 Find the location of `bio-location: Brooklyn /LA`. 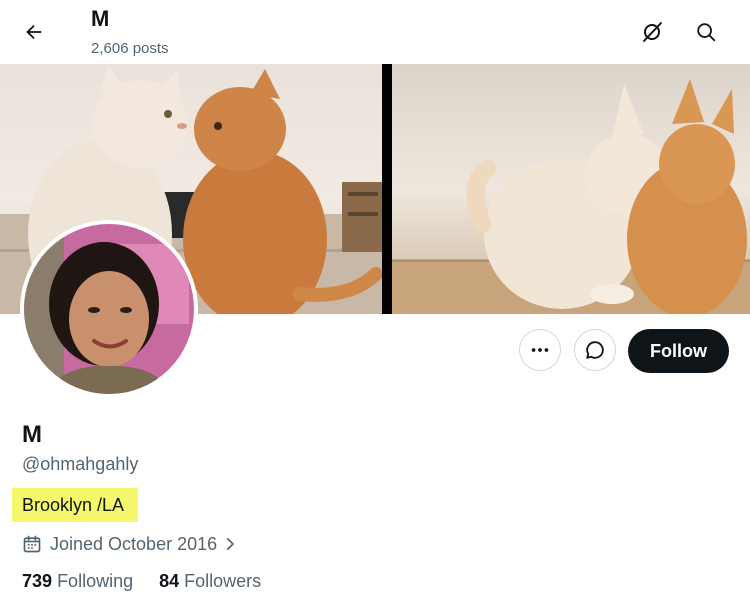

bio-location: Brooklyn /LA is located at coordinates (75, 505).